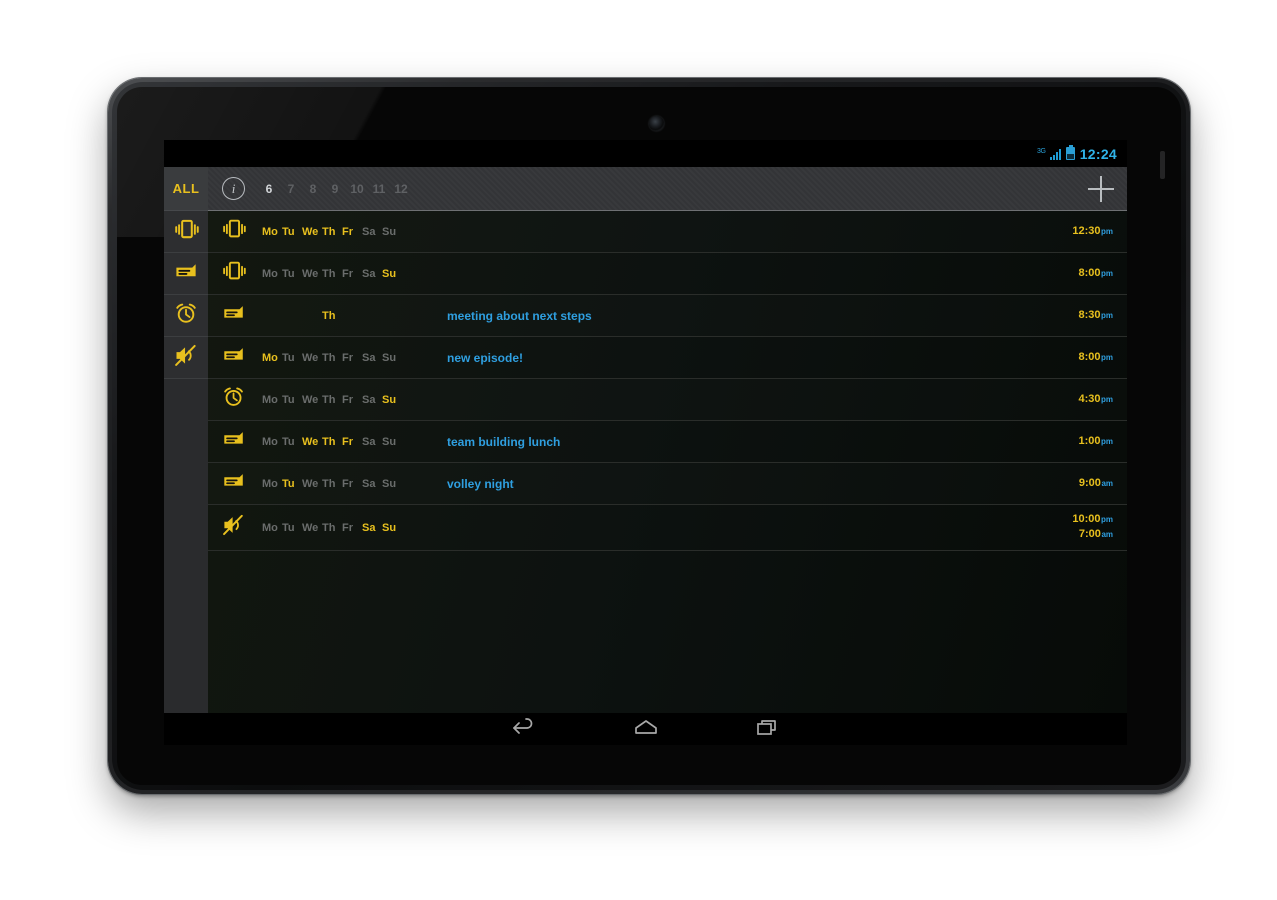 The height and width of the screenshot is (900, 1277). What do you see at coordinates (233, 188) in the screenshot?
I see `info-icon: i` at bounding box center [233, 188].